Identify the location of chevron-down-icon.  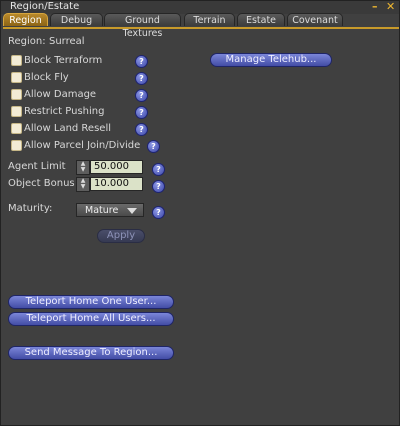
(132, 211).